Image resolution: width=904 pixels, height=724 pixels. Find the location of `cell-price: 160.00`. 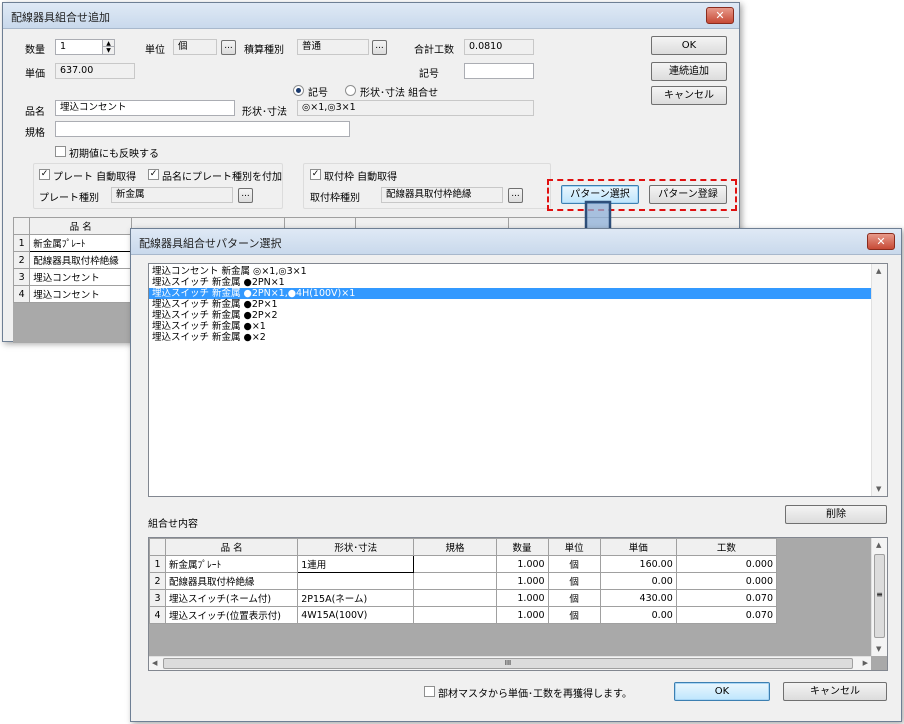

cell-price: 160.00 is located at coordinates (638, 564).